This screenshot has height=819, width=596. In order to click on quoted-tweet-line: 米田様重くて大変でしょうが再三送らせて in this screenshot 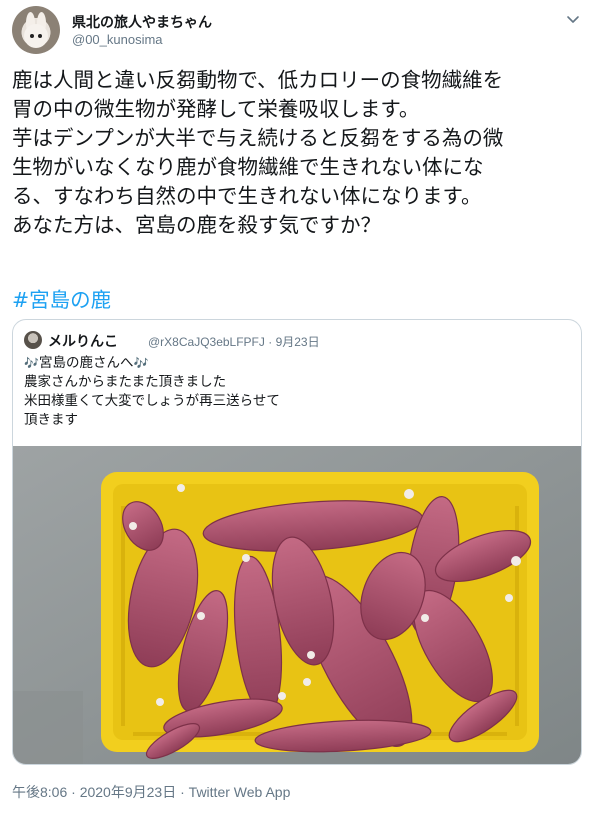, I will do `click(152, 401)`.